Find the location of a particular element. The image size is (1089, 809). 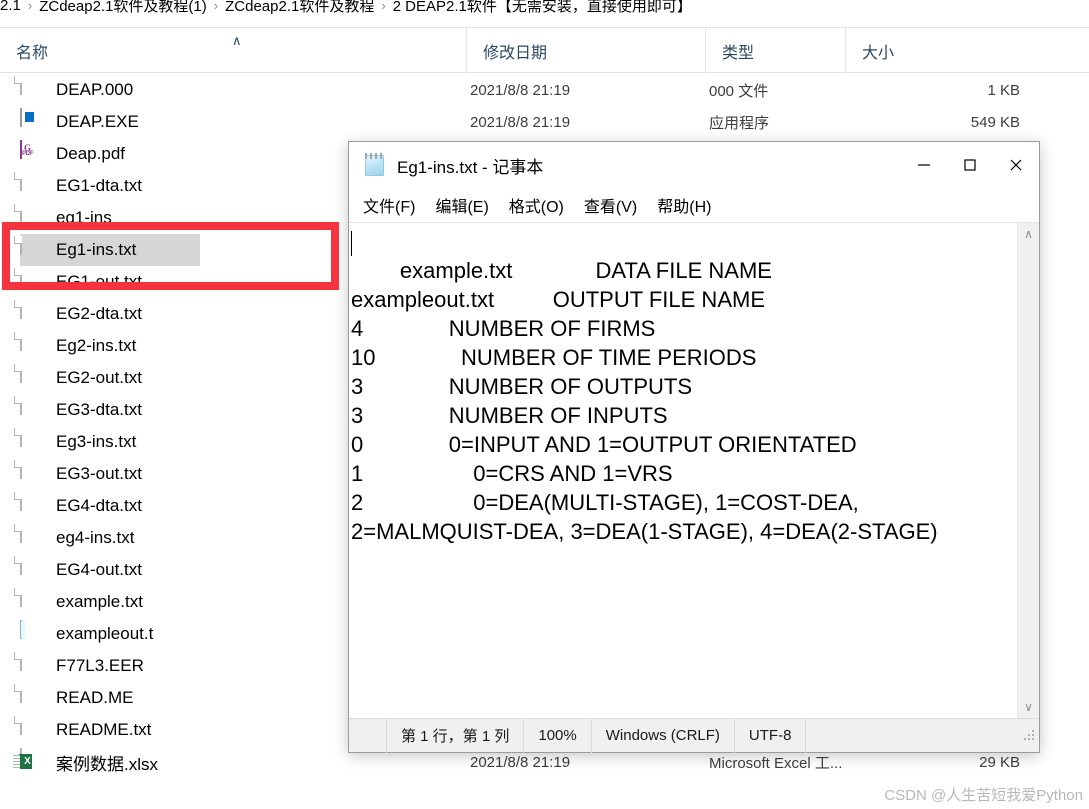

file-name-label: EG3-dta.txt is located at coordinates (99, 409).